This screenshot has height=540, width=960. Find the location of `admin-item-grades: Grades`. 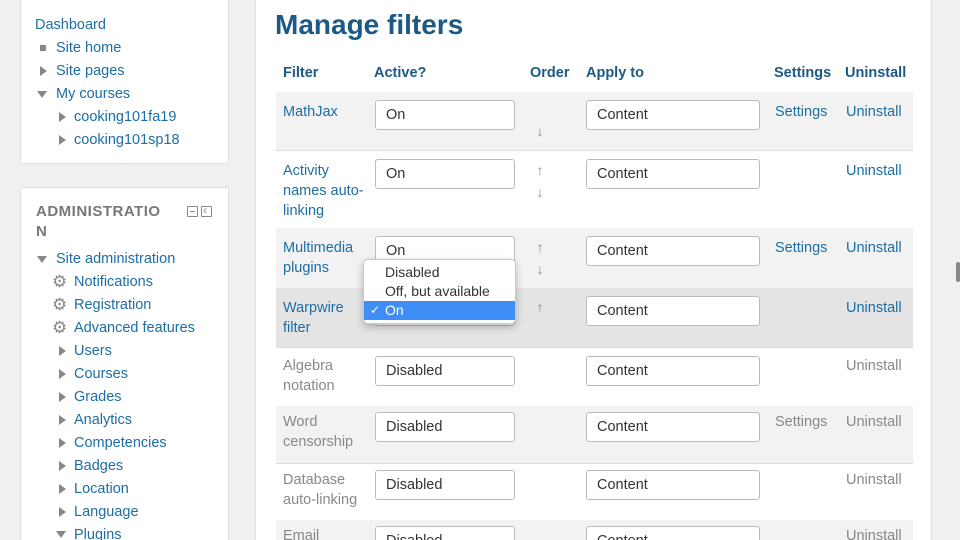

admin-item-grades: Grades is located at coordinates (98, 397).